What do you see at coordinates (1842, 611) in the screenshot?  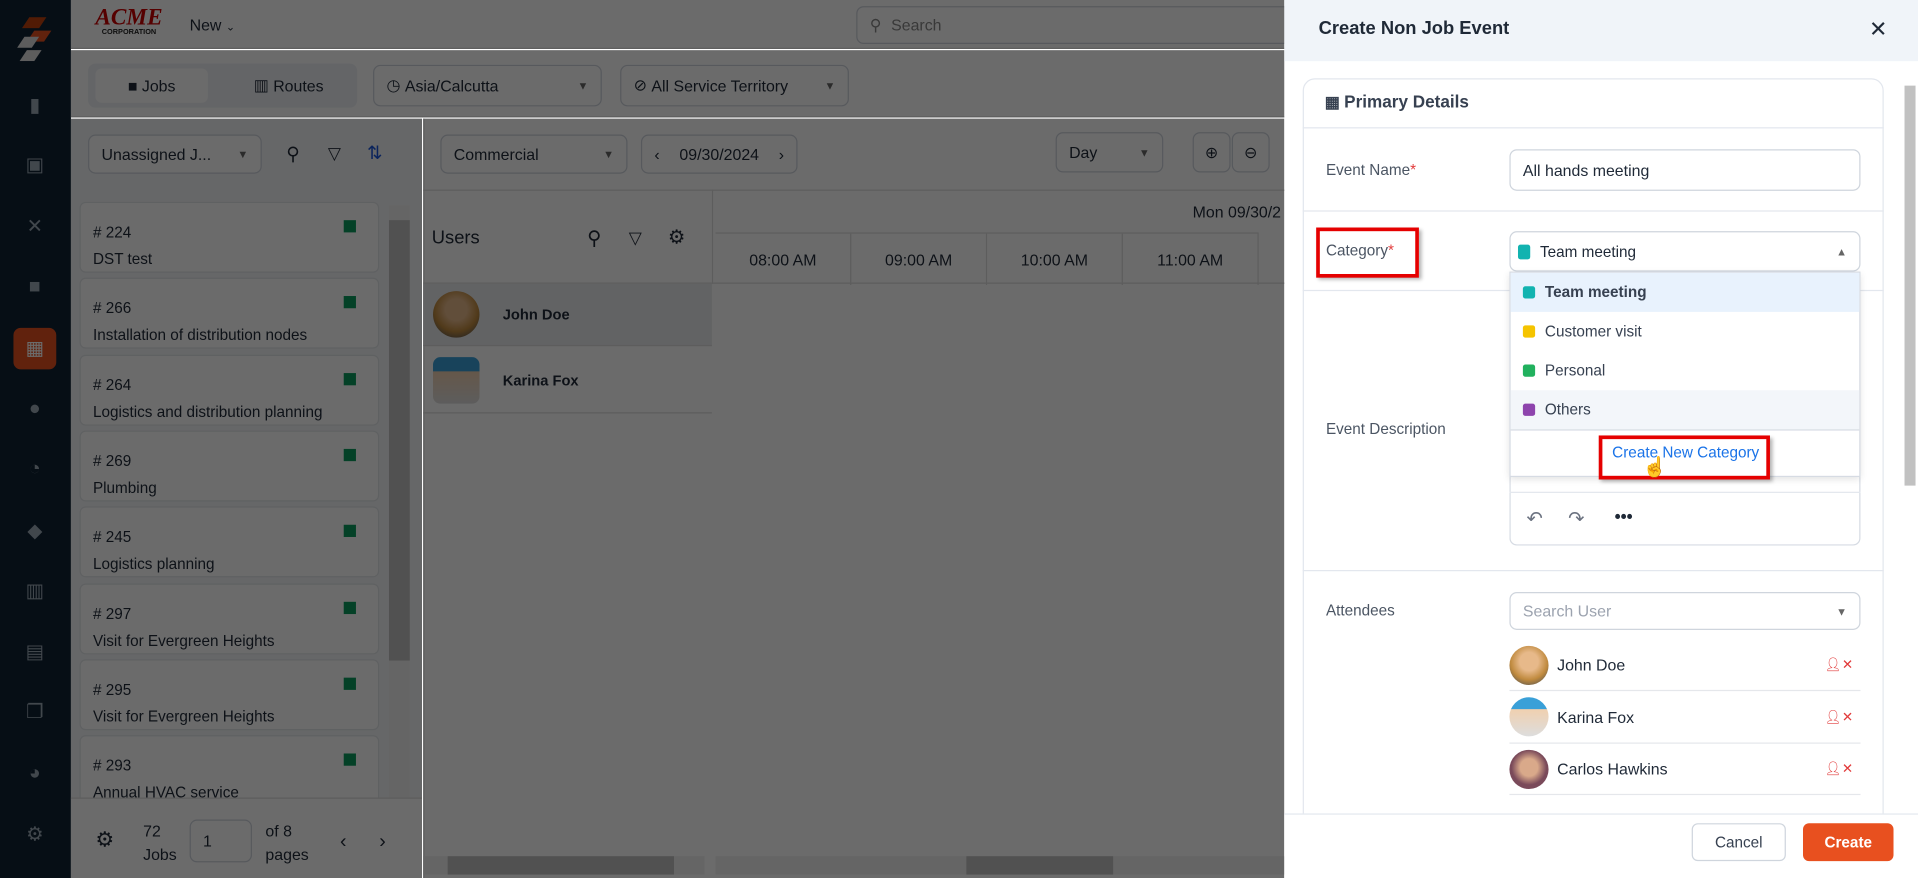 I see `caret-down-icon: ▼` at bounding box center [1842, 611].